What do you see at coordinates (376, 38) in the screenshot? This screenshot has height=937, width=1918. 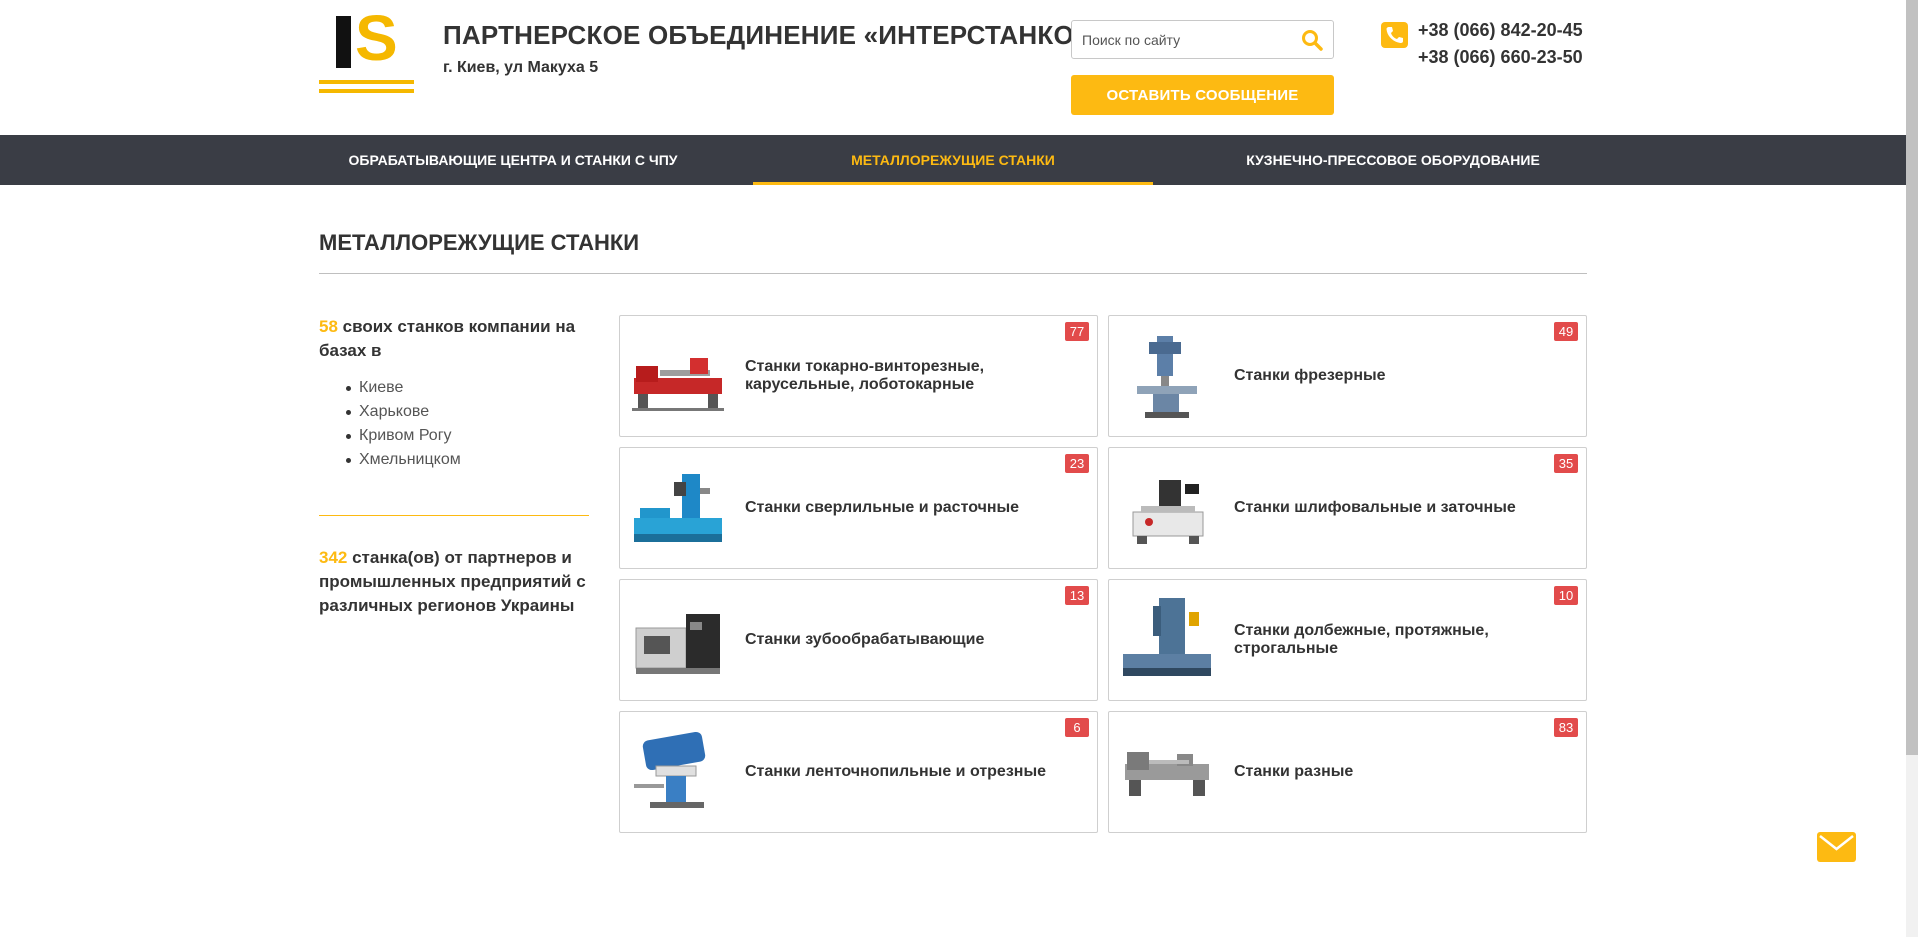 I see `logo-letter-s: S` at bounding box center [376, 38].